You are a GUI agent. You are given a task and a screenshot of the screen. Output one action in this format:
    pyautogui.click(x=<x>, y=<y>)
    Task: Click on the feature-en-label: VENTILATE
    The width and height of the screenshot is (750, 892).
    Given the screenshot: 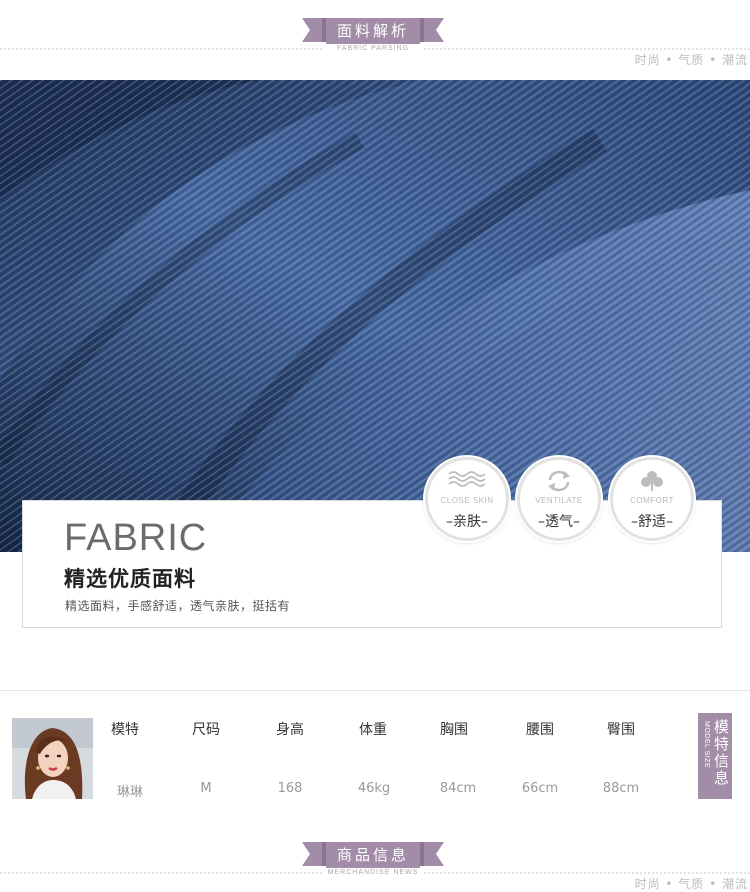 What is the action you would take?
    pyautogui.click(x=559, y=500)
    